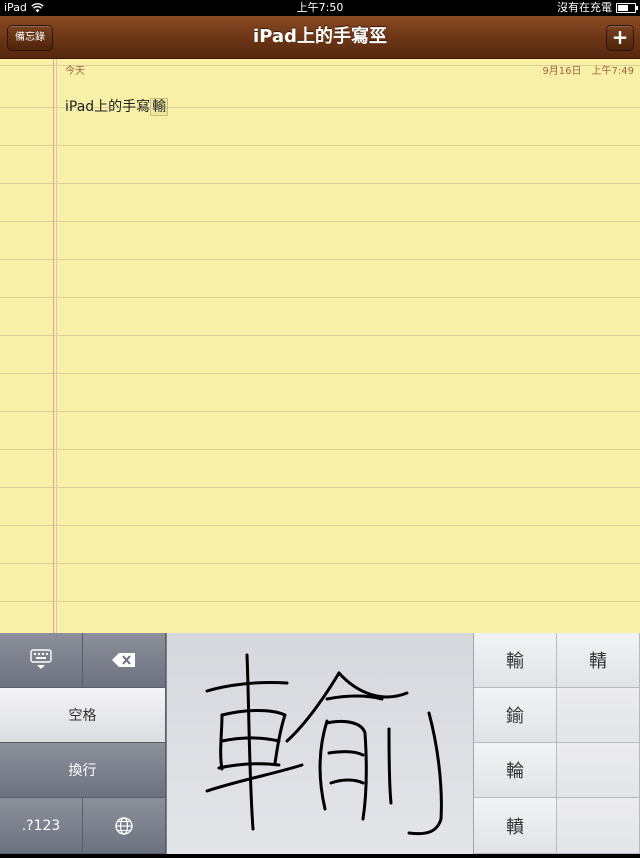 This screenshot has width=640, height=858. What do you see at coordinates (627, 8) in the screenshot?
I see `battery-icon` at bounding box center [627, 8].